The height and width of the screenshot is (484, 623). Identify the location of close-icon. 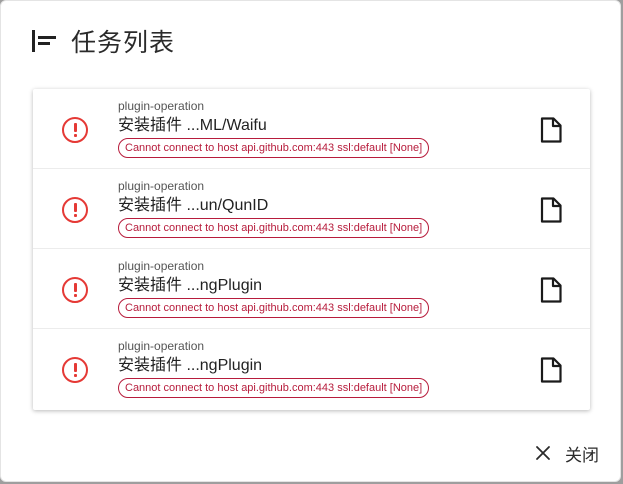
(543, 453).